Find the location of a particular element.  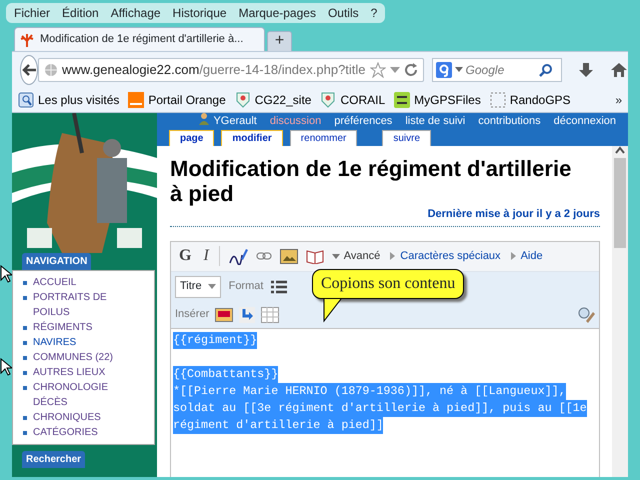

url-text: www.genealogie22.com/guerre-14-18/index.php?title is located at coordinates (214, 69).